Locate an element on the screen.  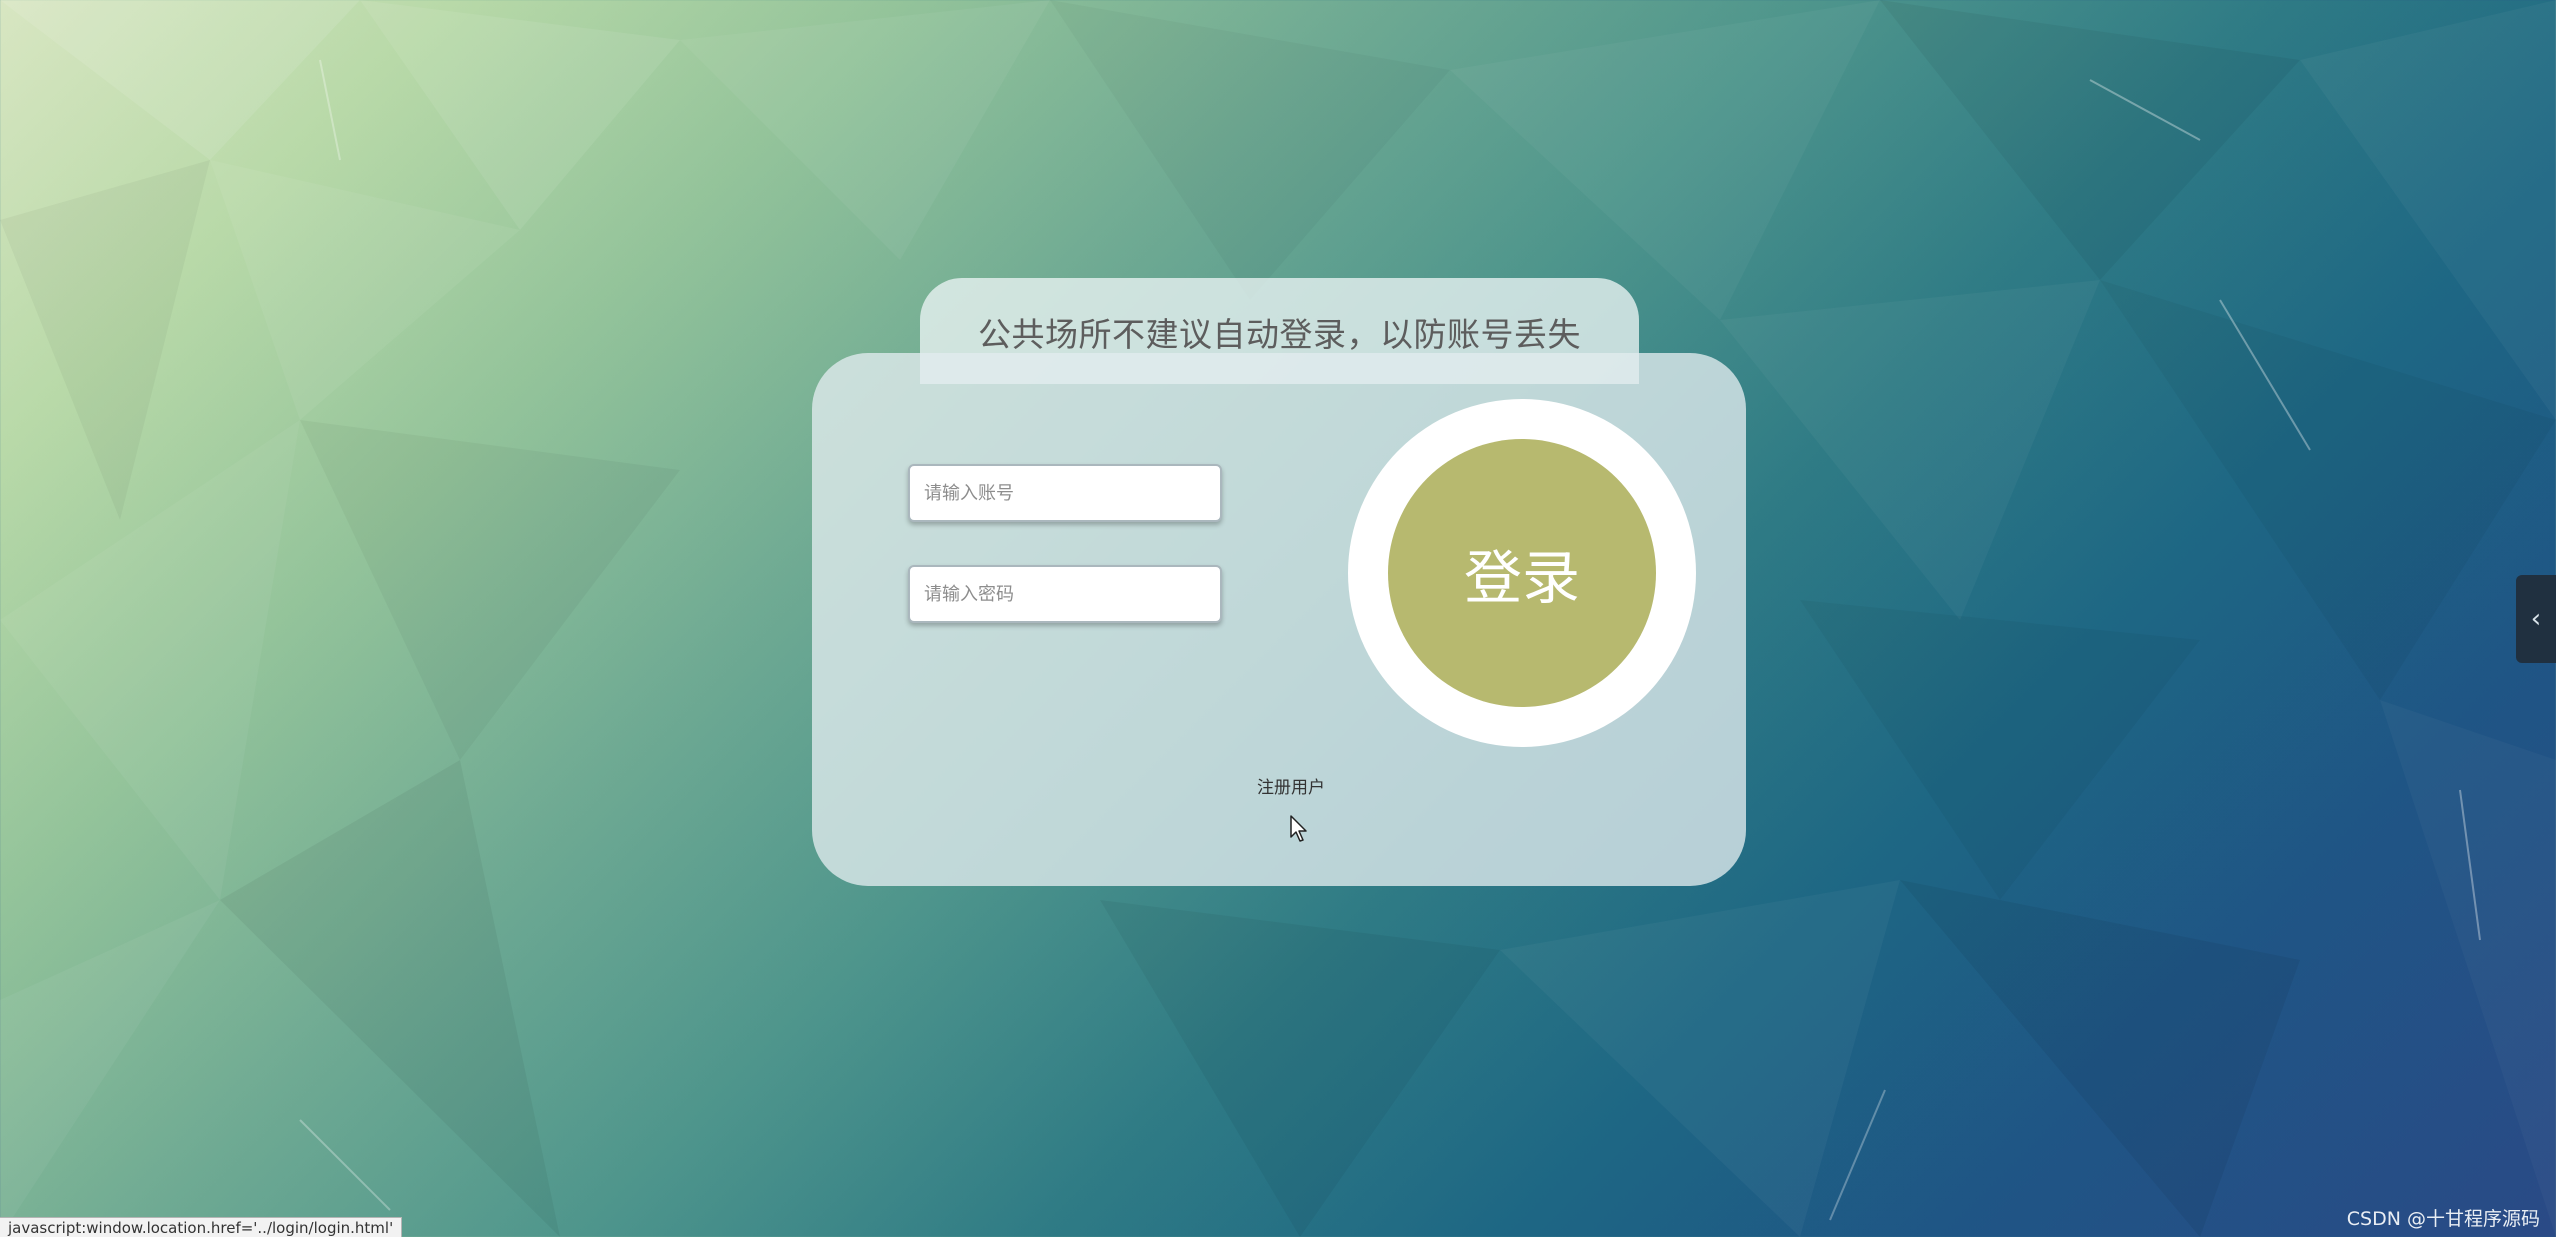
chevron-left-icon: ‹ is located at coordinates (2536, 619).